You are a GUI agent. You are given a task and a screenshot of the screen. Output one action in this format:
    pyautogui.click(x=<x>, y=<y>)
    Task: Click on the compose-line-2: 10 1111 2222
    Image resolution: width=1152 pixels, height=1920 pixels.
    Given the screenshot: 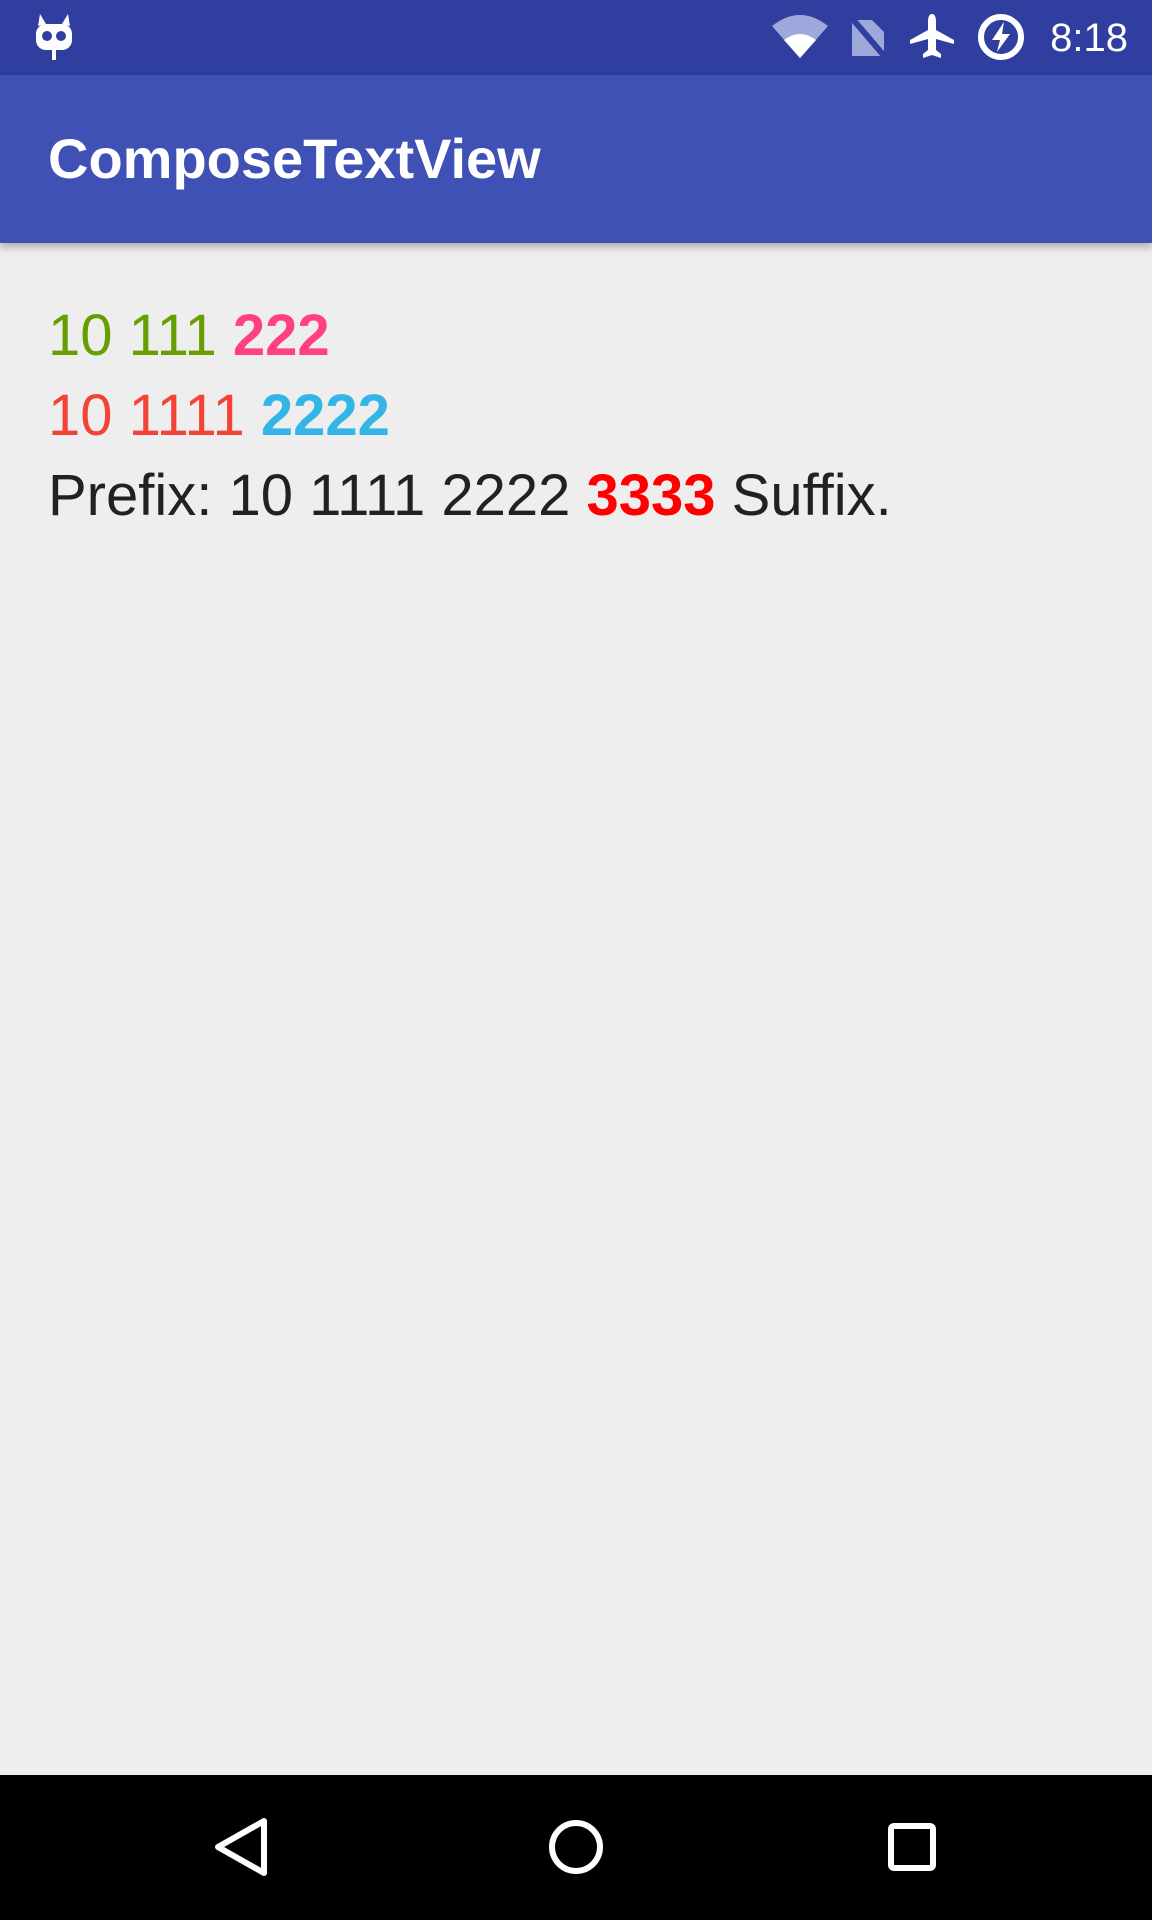 What is the action you would take?
    pyautogui.click(x=576, y=416)
    